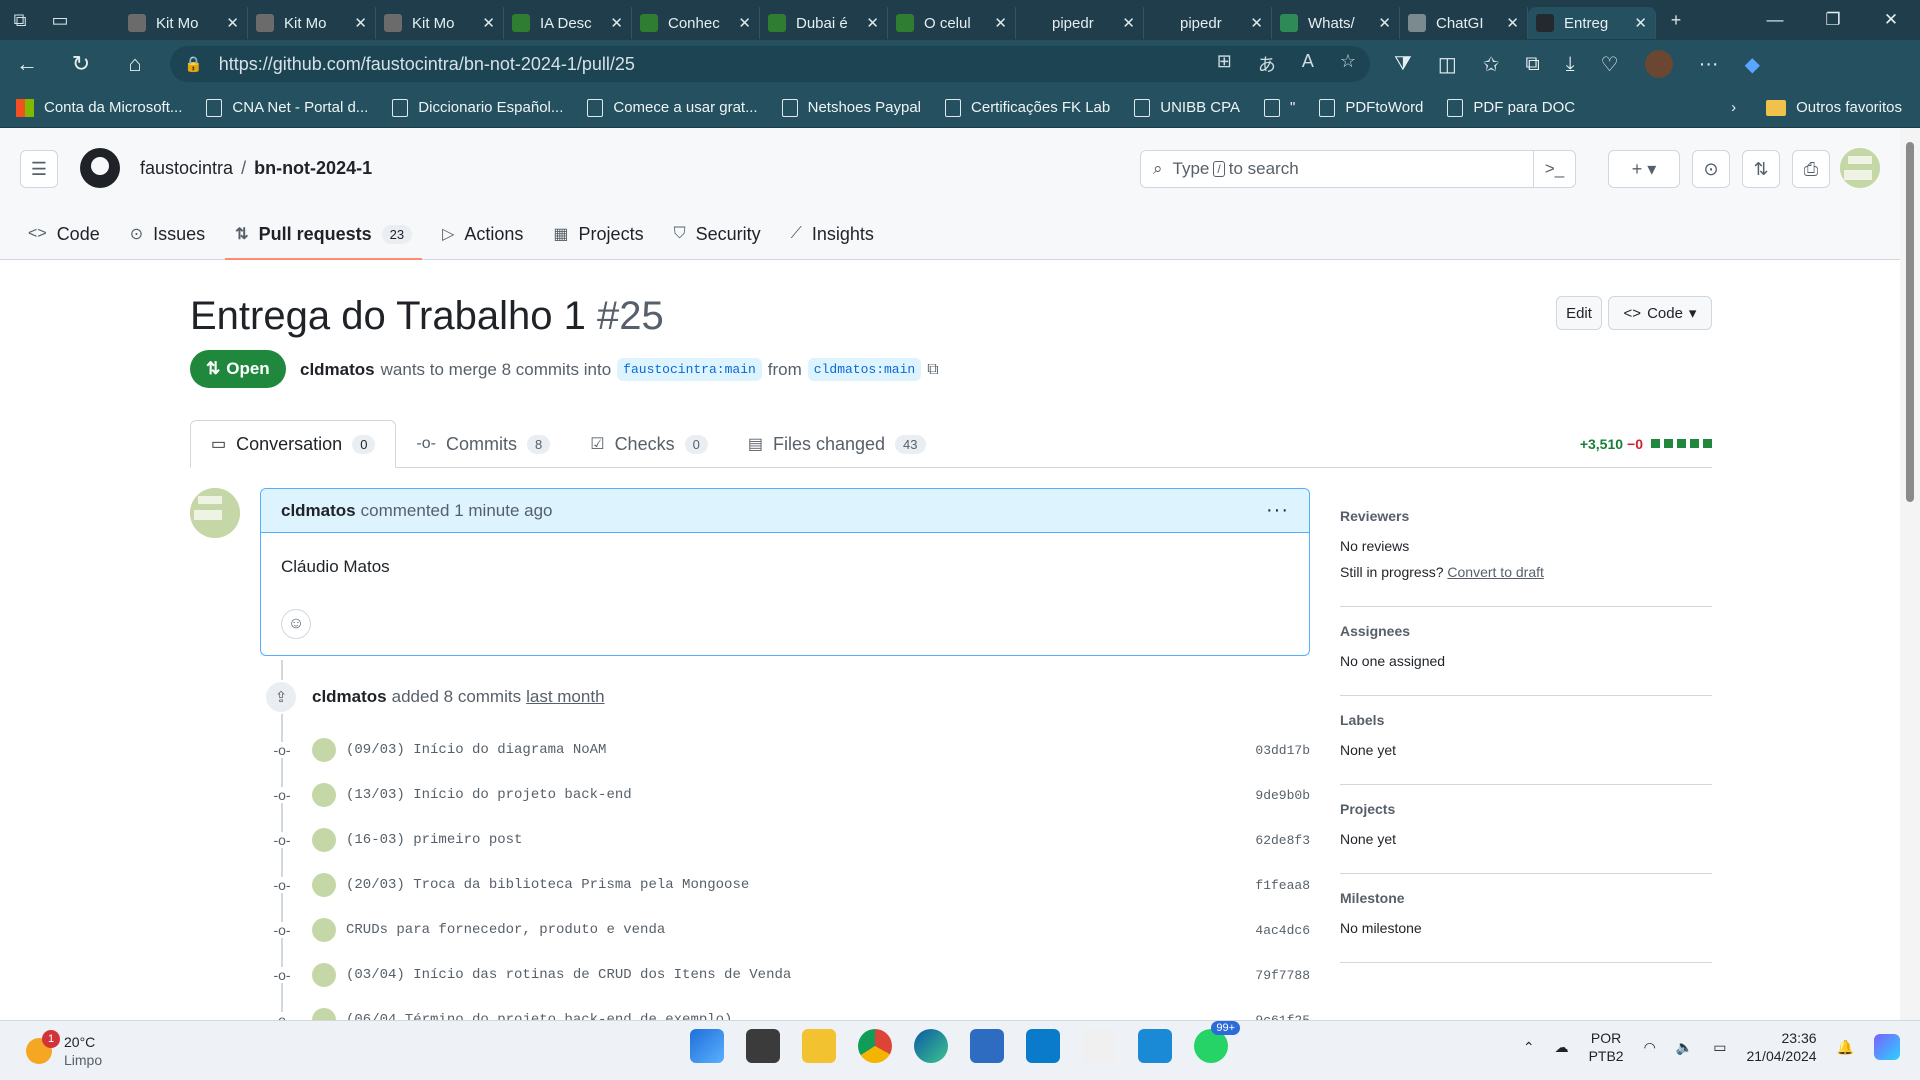  What do you see at coordinates (598, 234) in the screenshot?
I see `repo-nav-projects: ▦ Projects` at bounding box center [598, 234].